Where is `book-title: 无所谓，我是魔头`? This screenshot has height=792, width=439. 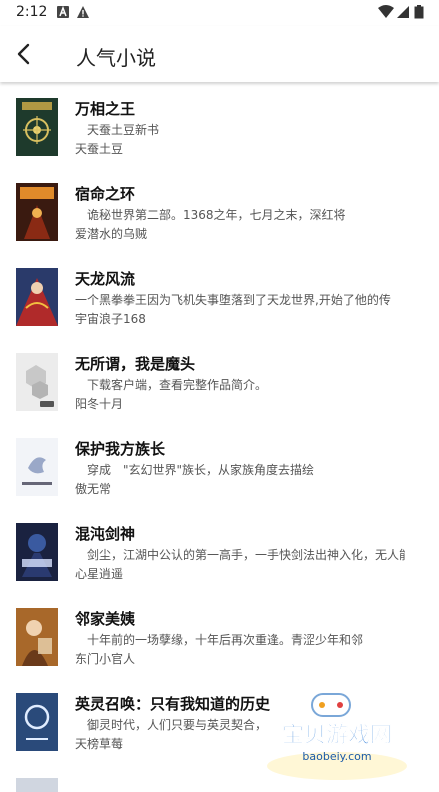
book-title: 无所谓，我是魔头 is located at coordinates (135, 364).